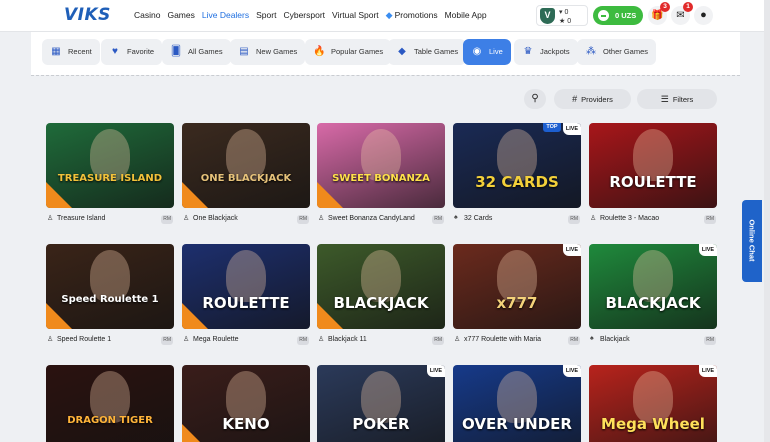  Describe the element at coordinates (176, 51) in the screenshot. I see `cards-icon: 🂠` at that location.